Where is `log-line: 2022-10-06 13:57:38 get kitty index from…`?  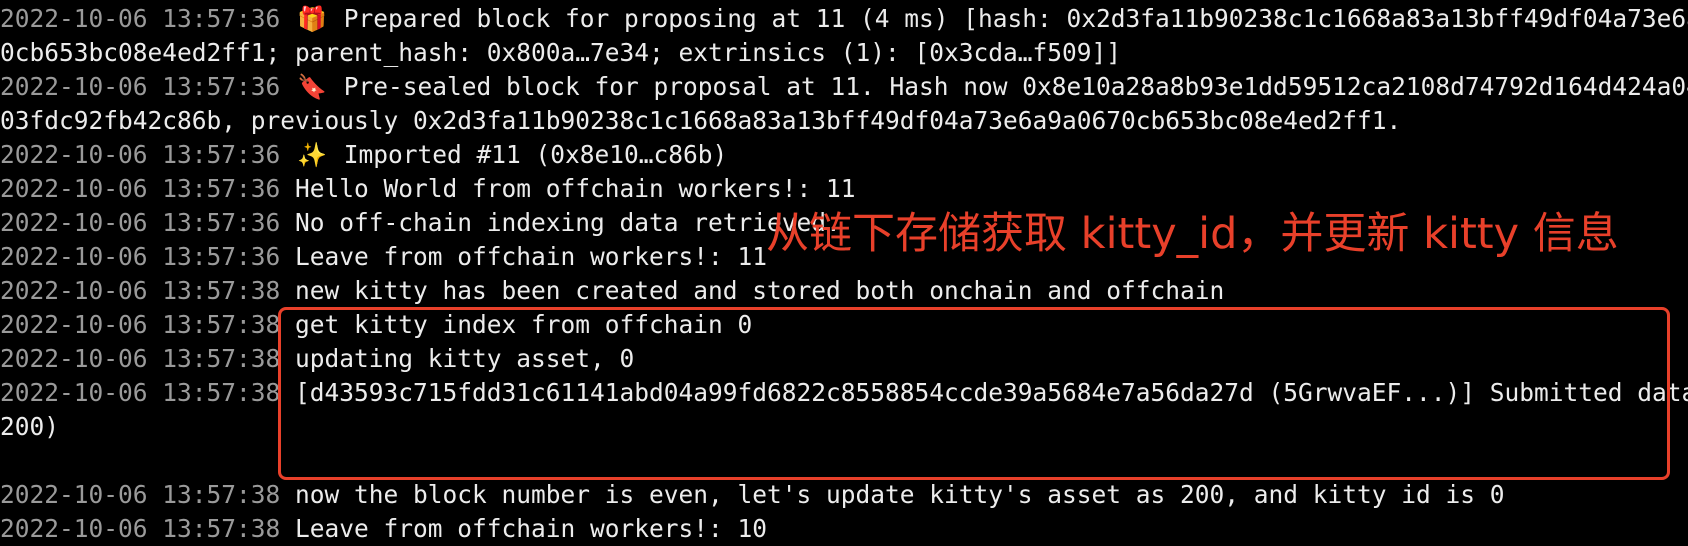
log-line: 2022-10-06 13:57:38 get kitty index from… is located at coordinates (844, 325).